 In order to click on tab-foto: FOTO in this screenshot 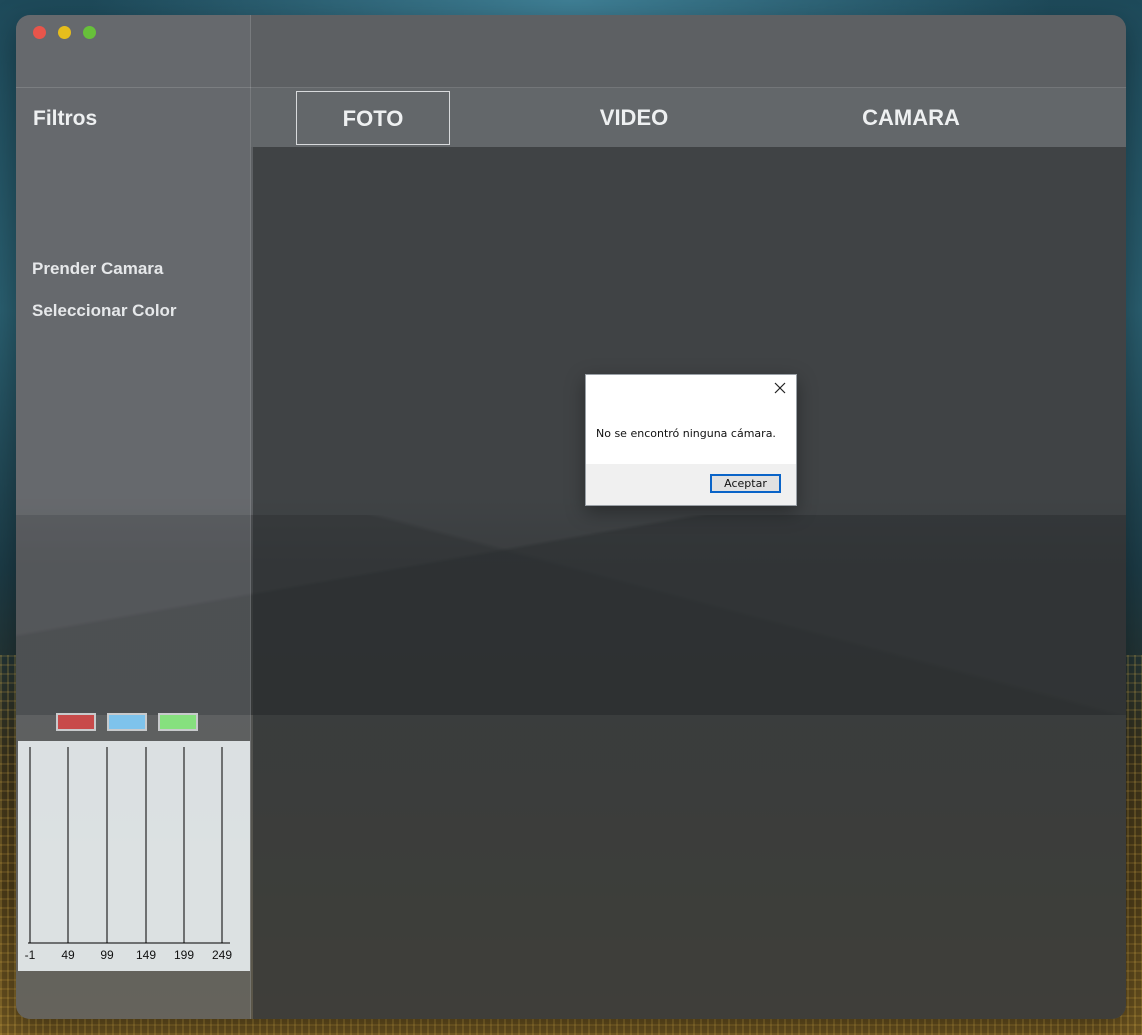, I will do `click(373, 118)`.